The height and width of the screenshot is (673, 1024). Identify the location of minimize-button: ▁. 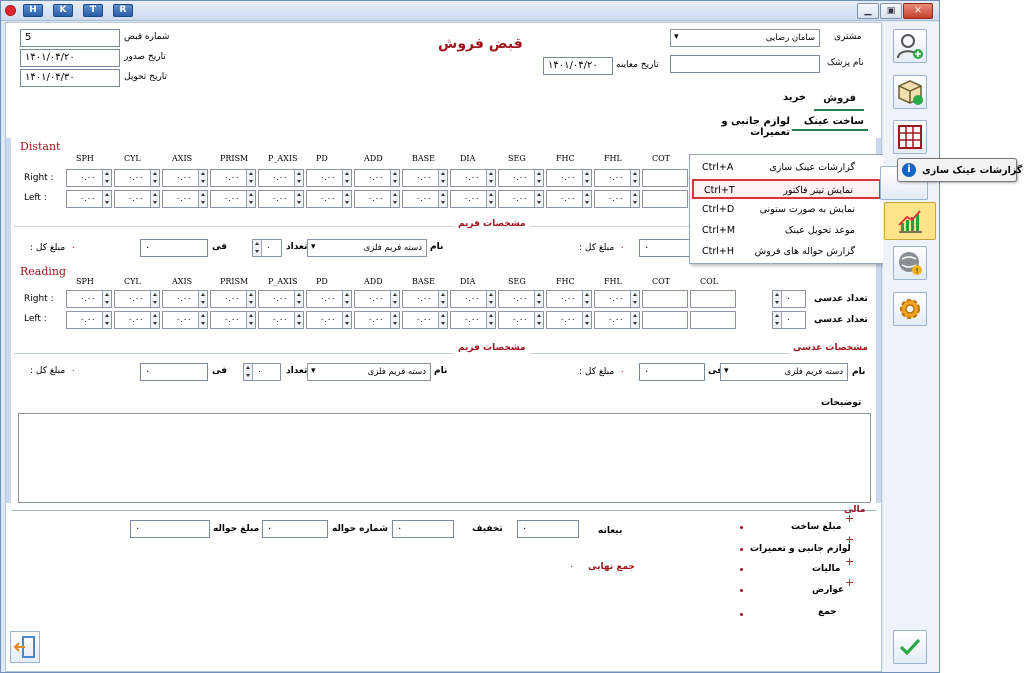
(868, 11).